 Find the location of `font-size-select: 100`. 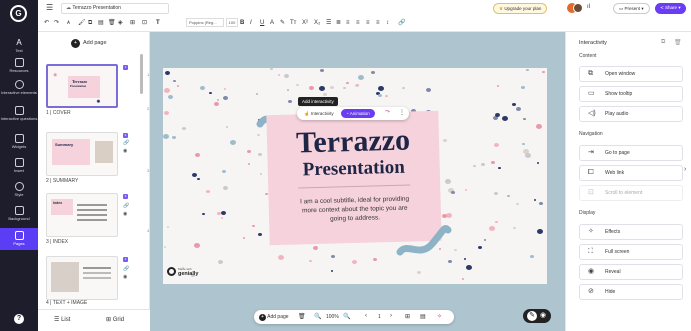

font-size-select: 100 is located at coordinates (232, 22).